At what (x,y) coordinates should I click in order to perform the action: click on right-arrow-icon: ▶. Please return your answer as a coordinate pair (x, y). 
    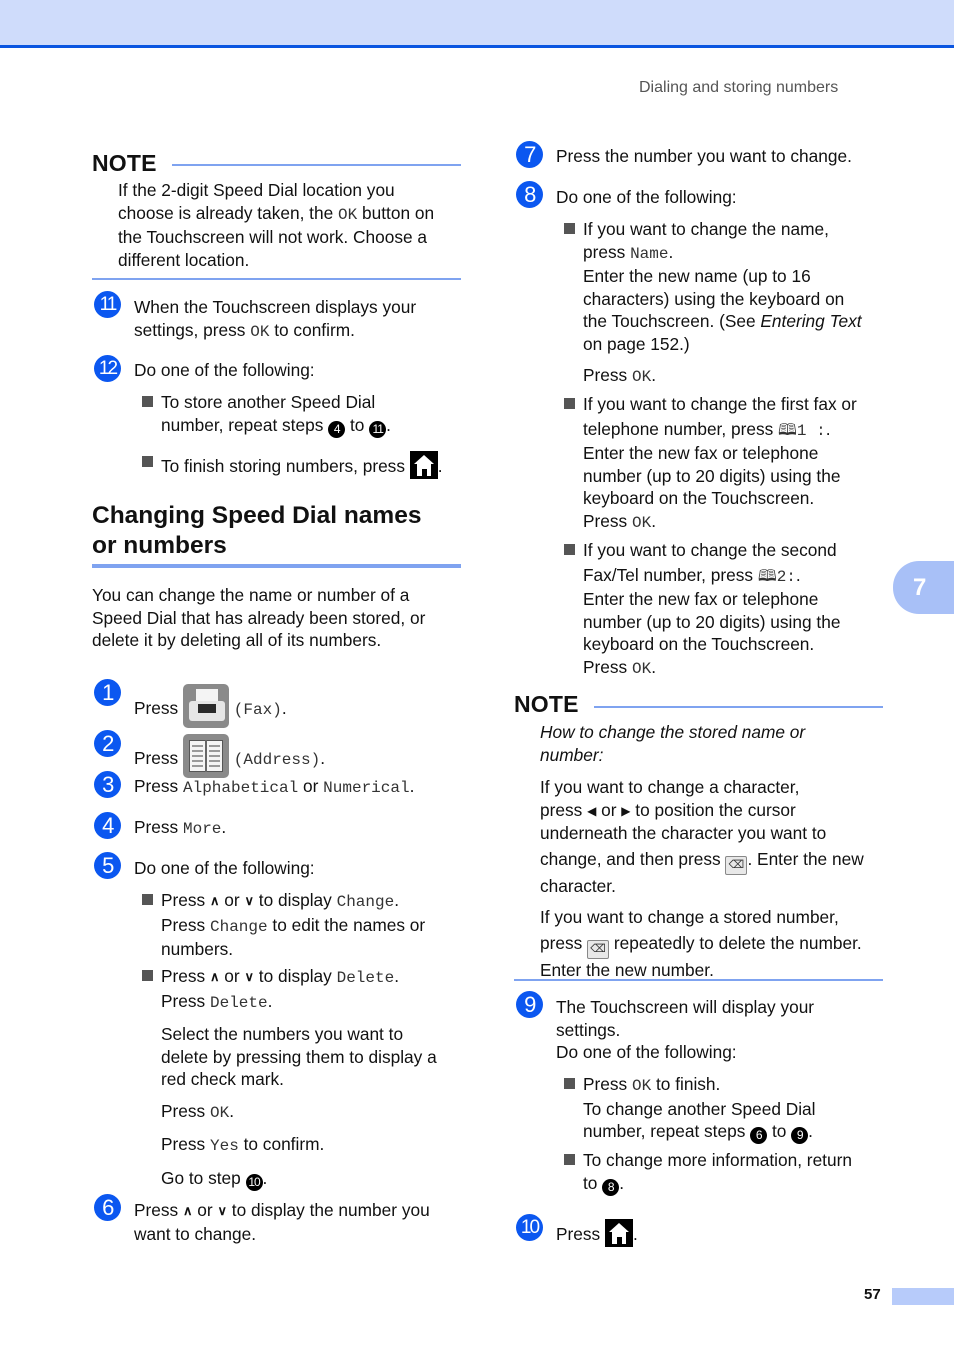
    Looking at the image, I should click on (626, 810).